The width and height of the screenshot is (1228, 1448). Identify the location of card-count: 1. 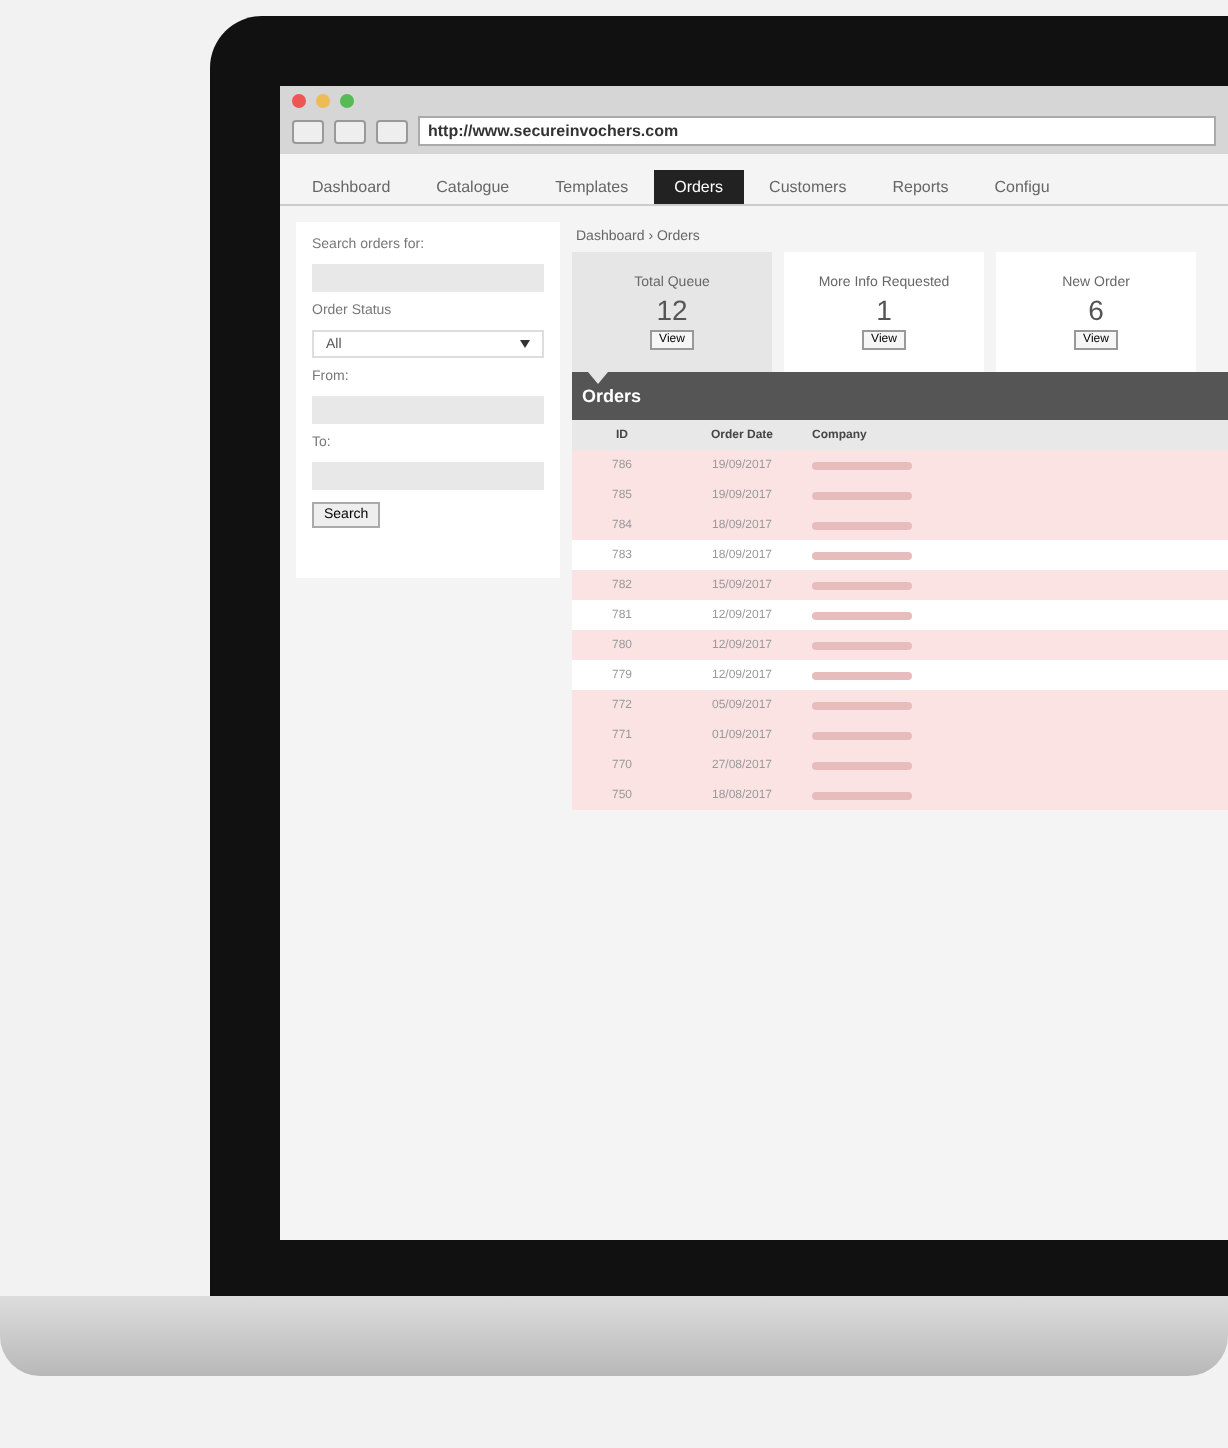
(884, 309).